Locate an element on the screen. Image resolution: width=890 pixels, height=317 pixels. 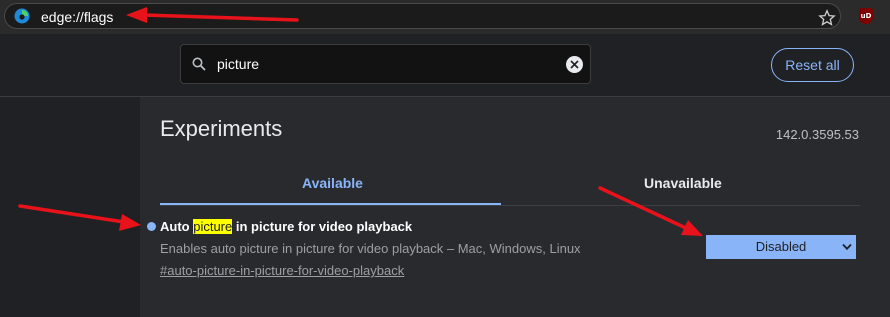
version-label: 142.0.3595.53 is located at coordinates (817, 134).